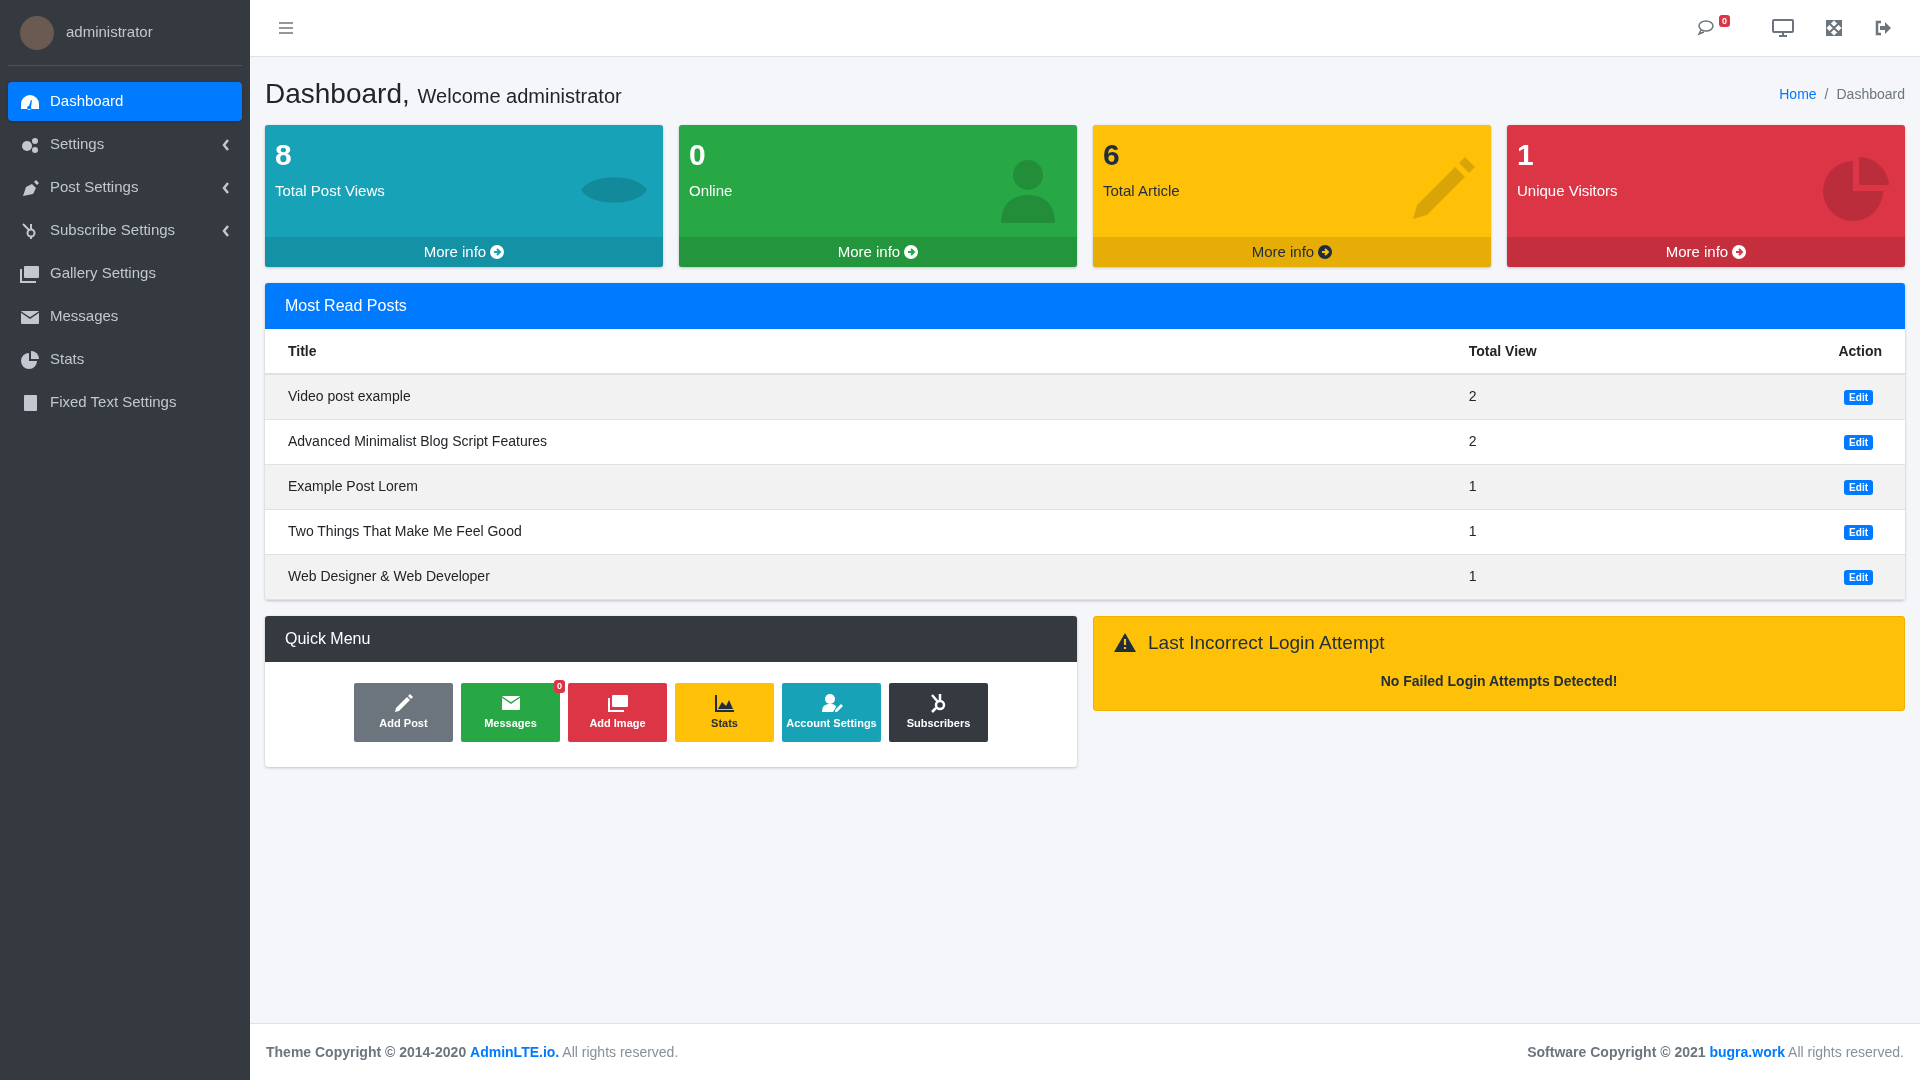 This screenshot has height=1080, width=1920. Describe the element at coordinates (671, 638) in the screenshot. I see `card-header: Quick Menu` at that location.